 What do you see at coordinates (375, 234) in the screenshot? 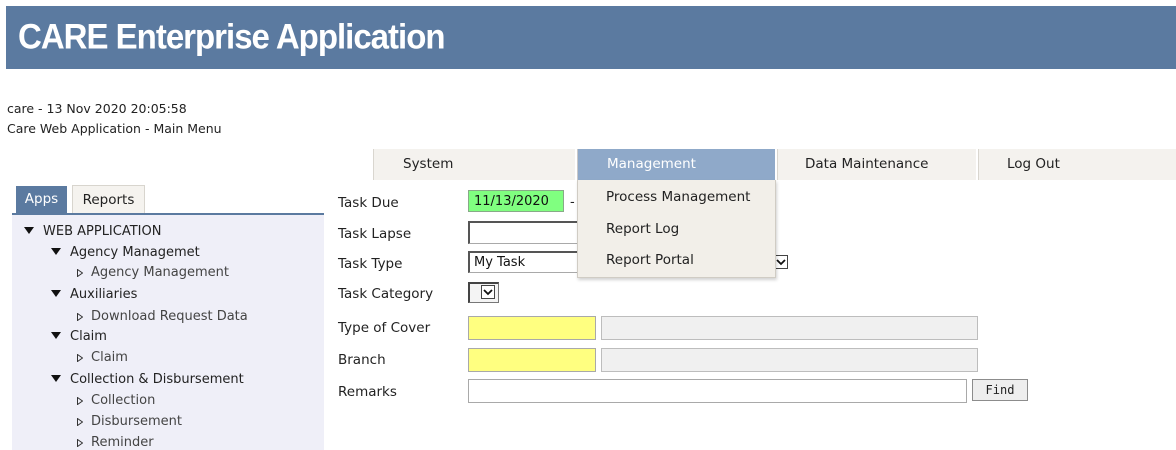
I see `task-lapse-label: Task Lapse` at bounding box center [375, 234].